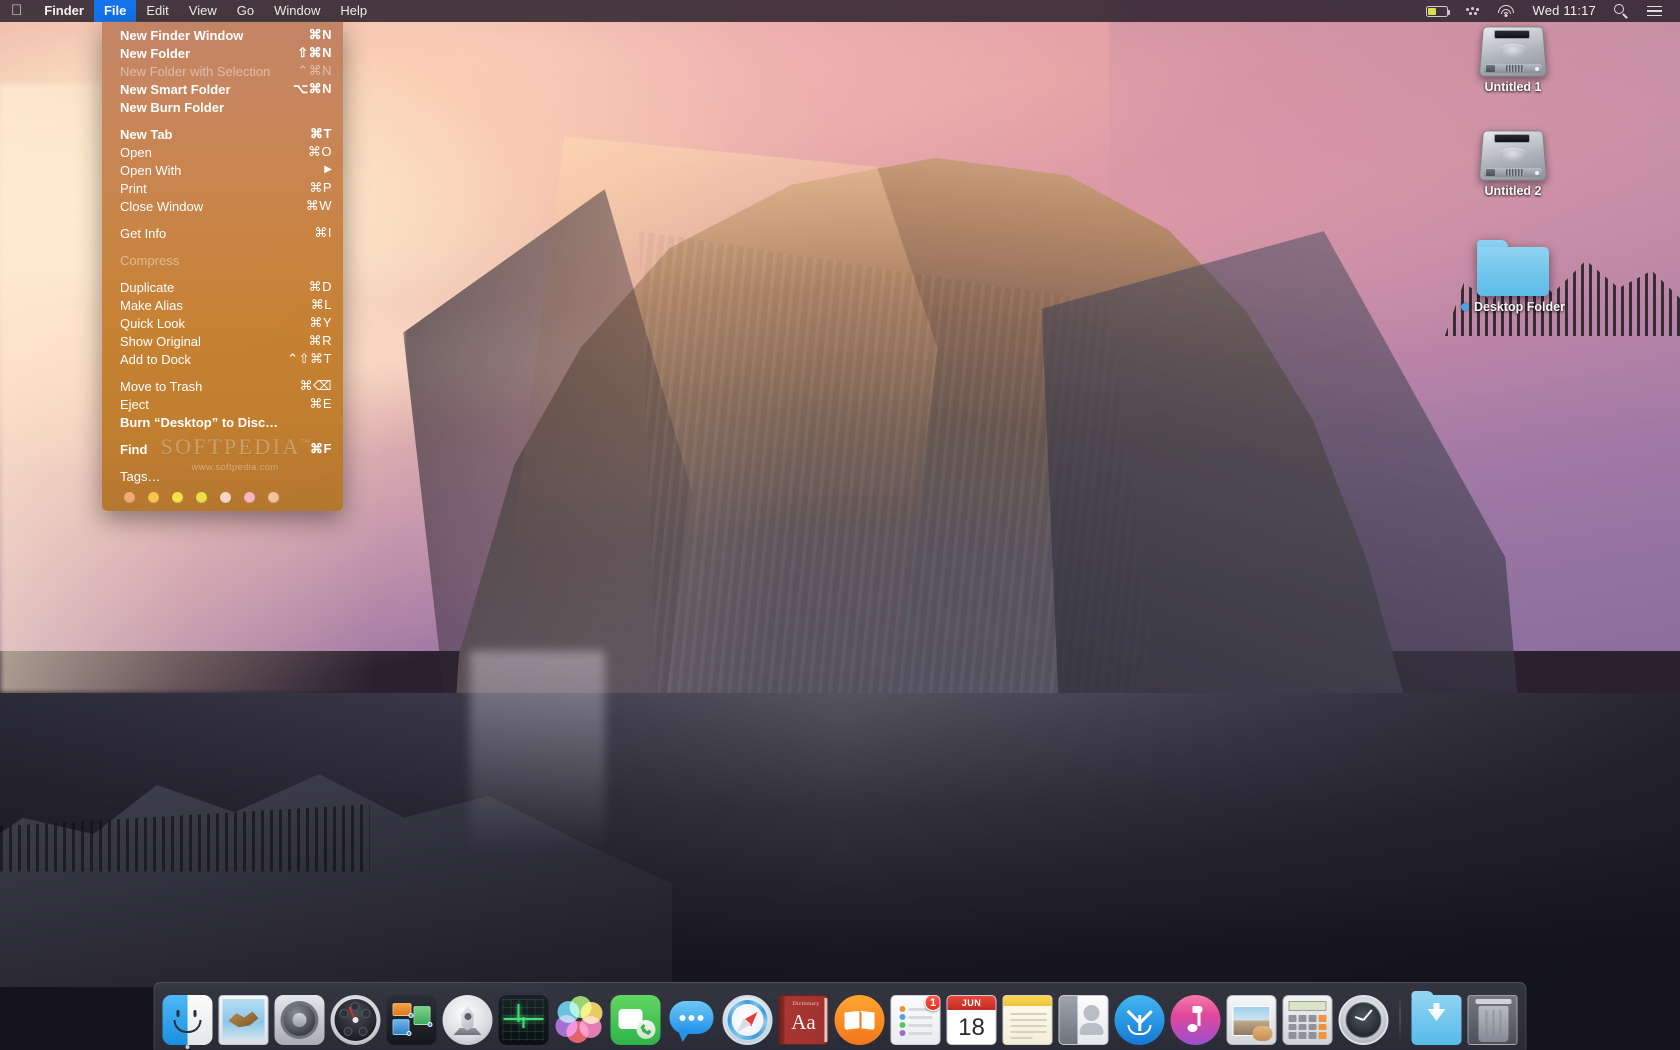  I want to click on menu-file: File, so click(115, 11).